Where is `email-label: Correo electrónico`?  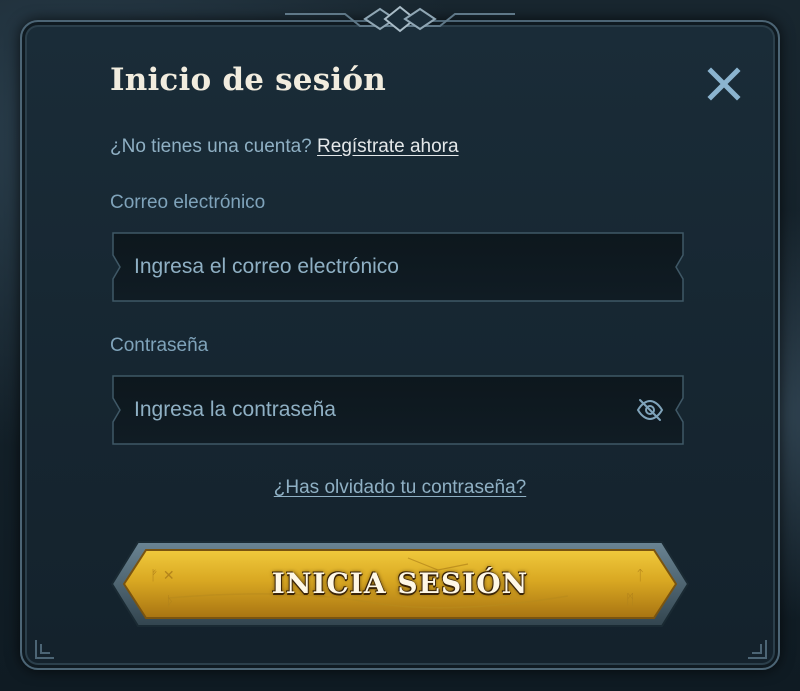
email-label: Correo electrónico is located at coordinates (188, 202).